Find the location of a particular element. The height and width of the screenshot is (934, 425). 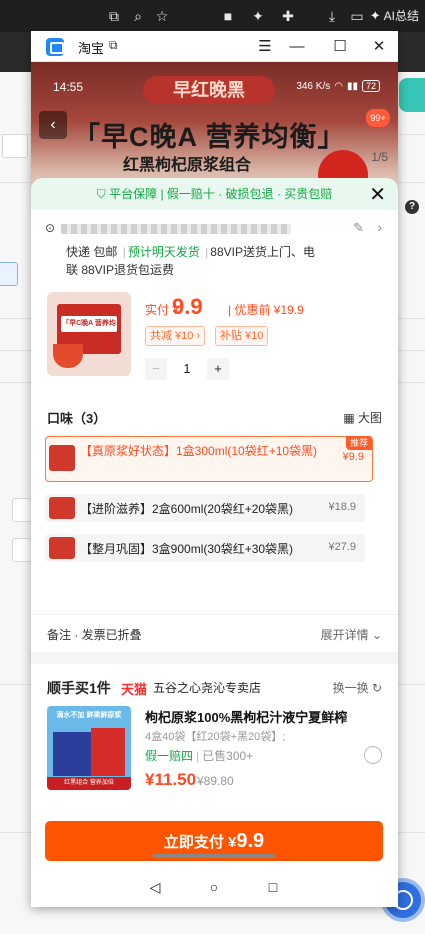

chevron-right-icon: › is located at coordinates (379, 227).